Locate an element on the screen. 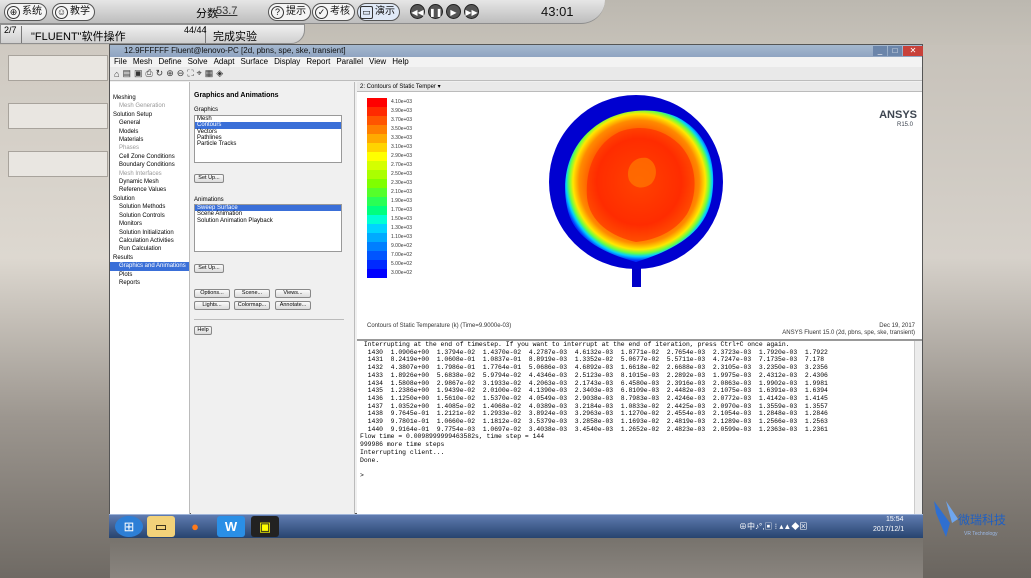  teach-button: ☺ 教学 is located at coordinates (73, 12).